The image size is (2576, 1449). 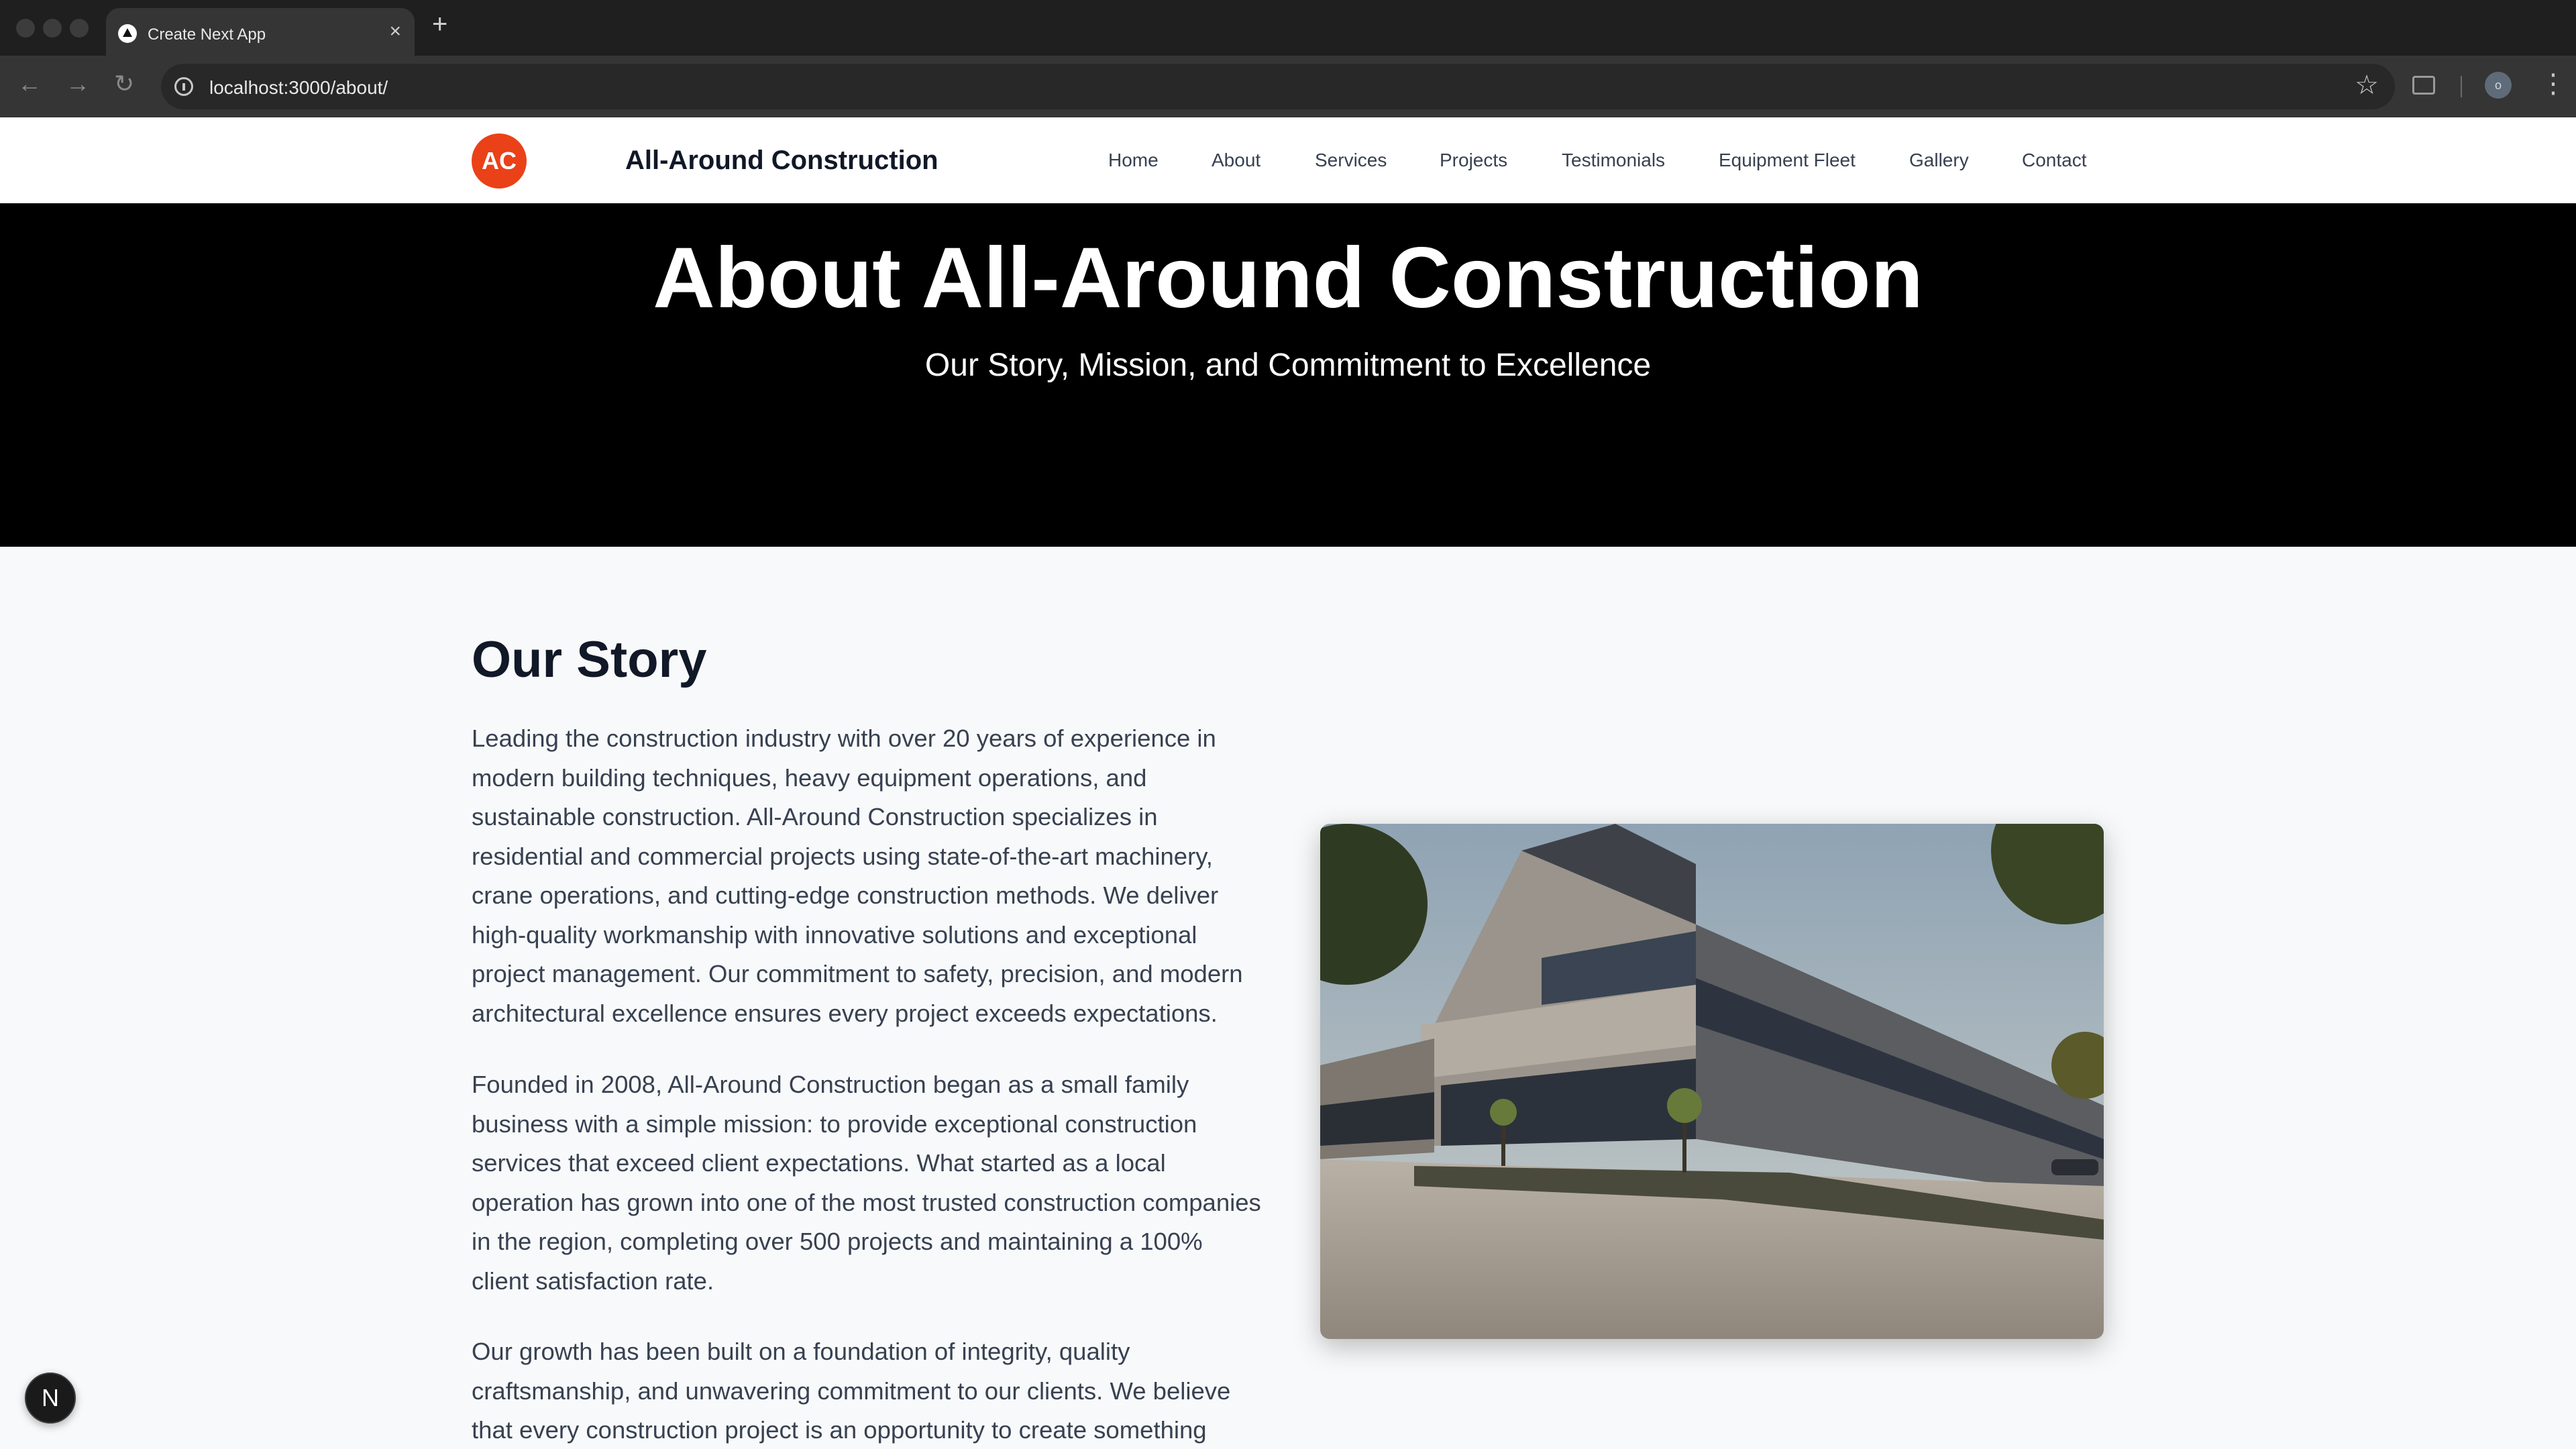 I want to click on brand-name: All-Around Construction, so click(x=781, y=161).